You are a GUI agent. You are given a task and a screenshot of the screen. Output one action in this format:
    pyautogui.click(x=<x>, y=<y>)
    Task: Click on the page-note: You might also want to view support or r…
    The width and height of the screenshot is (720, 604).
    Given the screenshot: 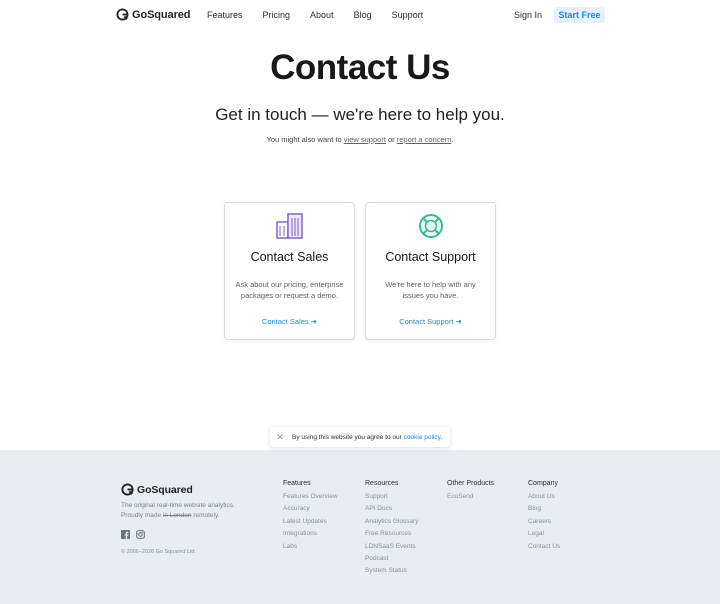 What is the action you would take?
    pyautogui.click(x=360, y=139)
    